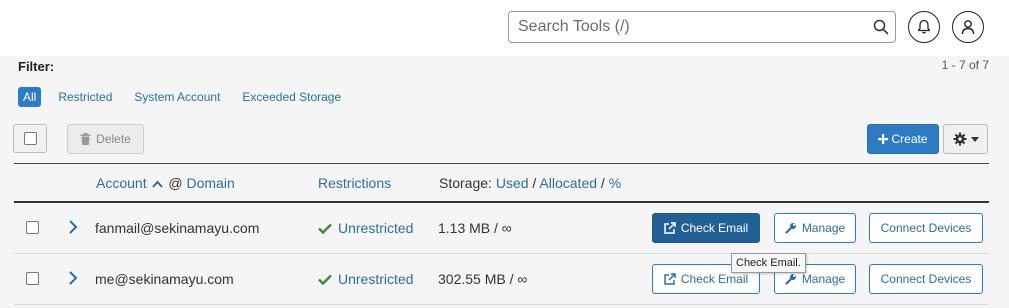  I want to click on filter-tab-system-account: System Account, so click(177, 97).